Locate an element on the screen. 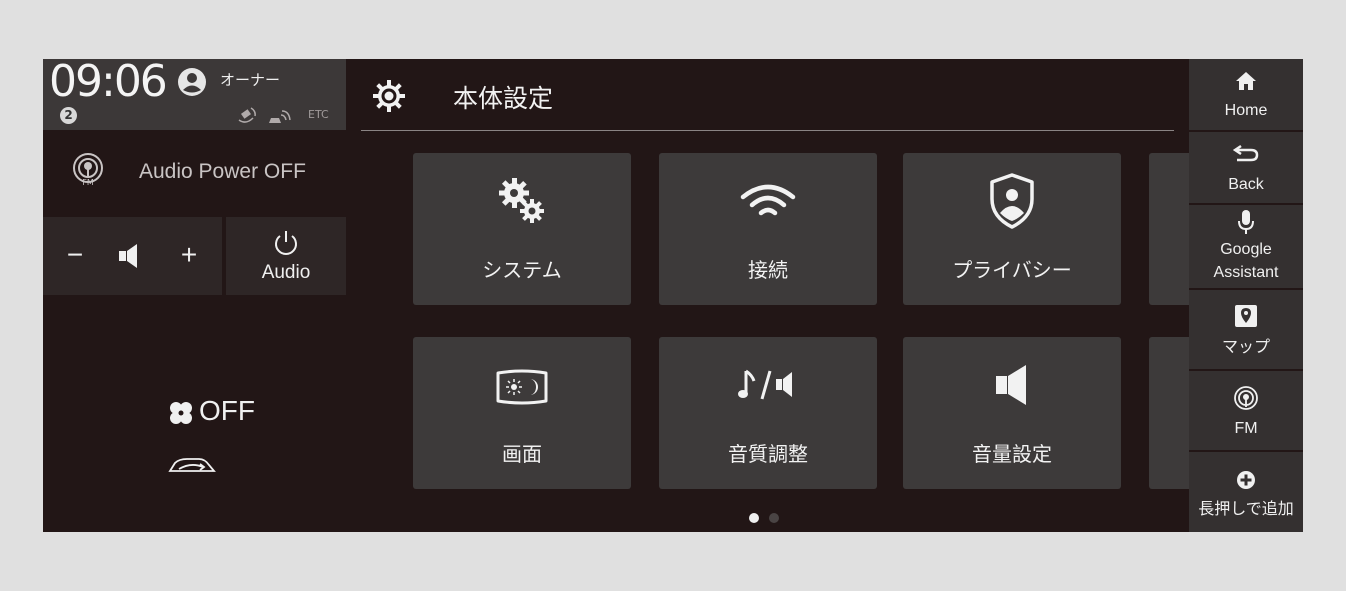 Image resolution: width=1346 pixels, height=591 pixels. dock-label-line1: Google is located at coordinates (1246, 249).